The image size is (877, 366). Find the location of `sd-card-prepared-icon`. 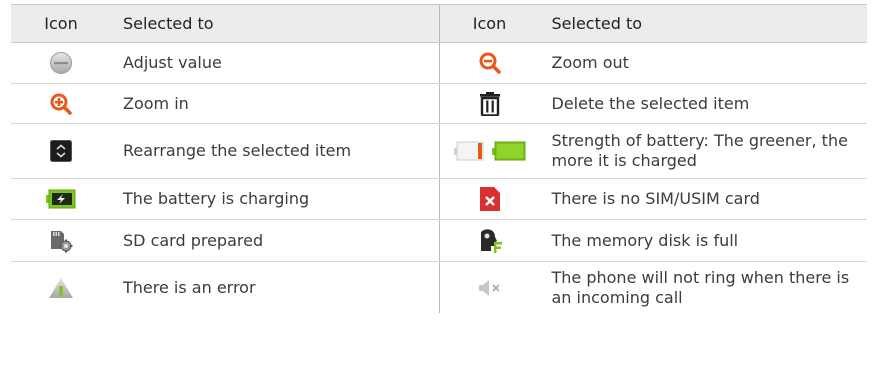

sd-card-prepared-icon is located at coordinates (61, 240).